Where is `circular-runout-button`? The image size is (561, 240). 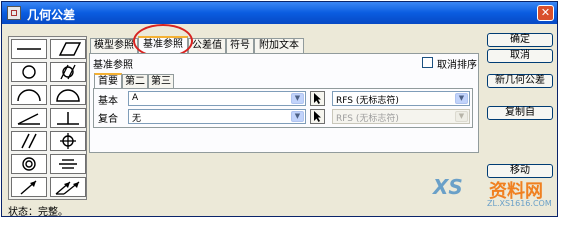 circular-runout-button is located at coordinates (29, 187).